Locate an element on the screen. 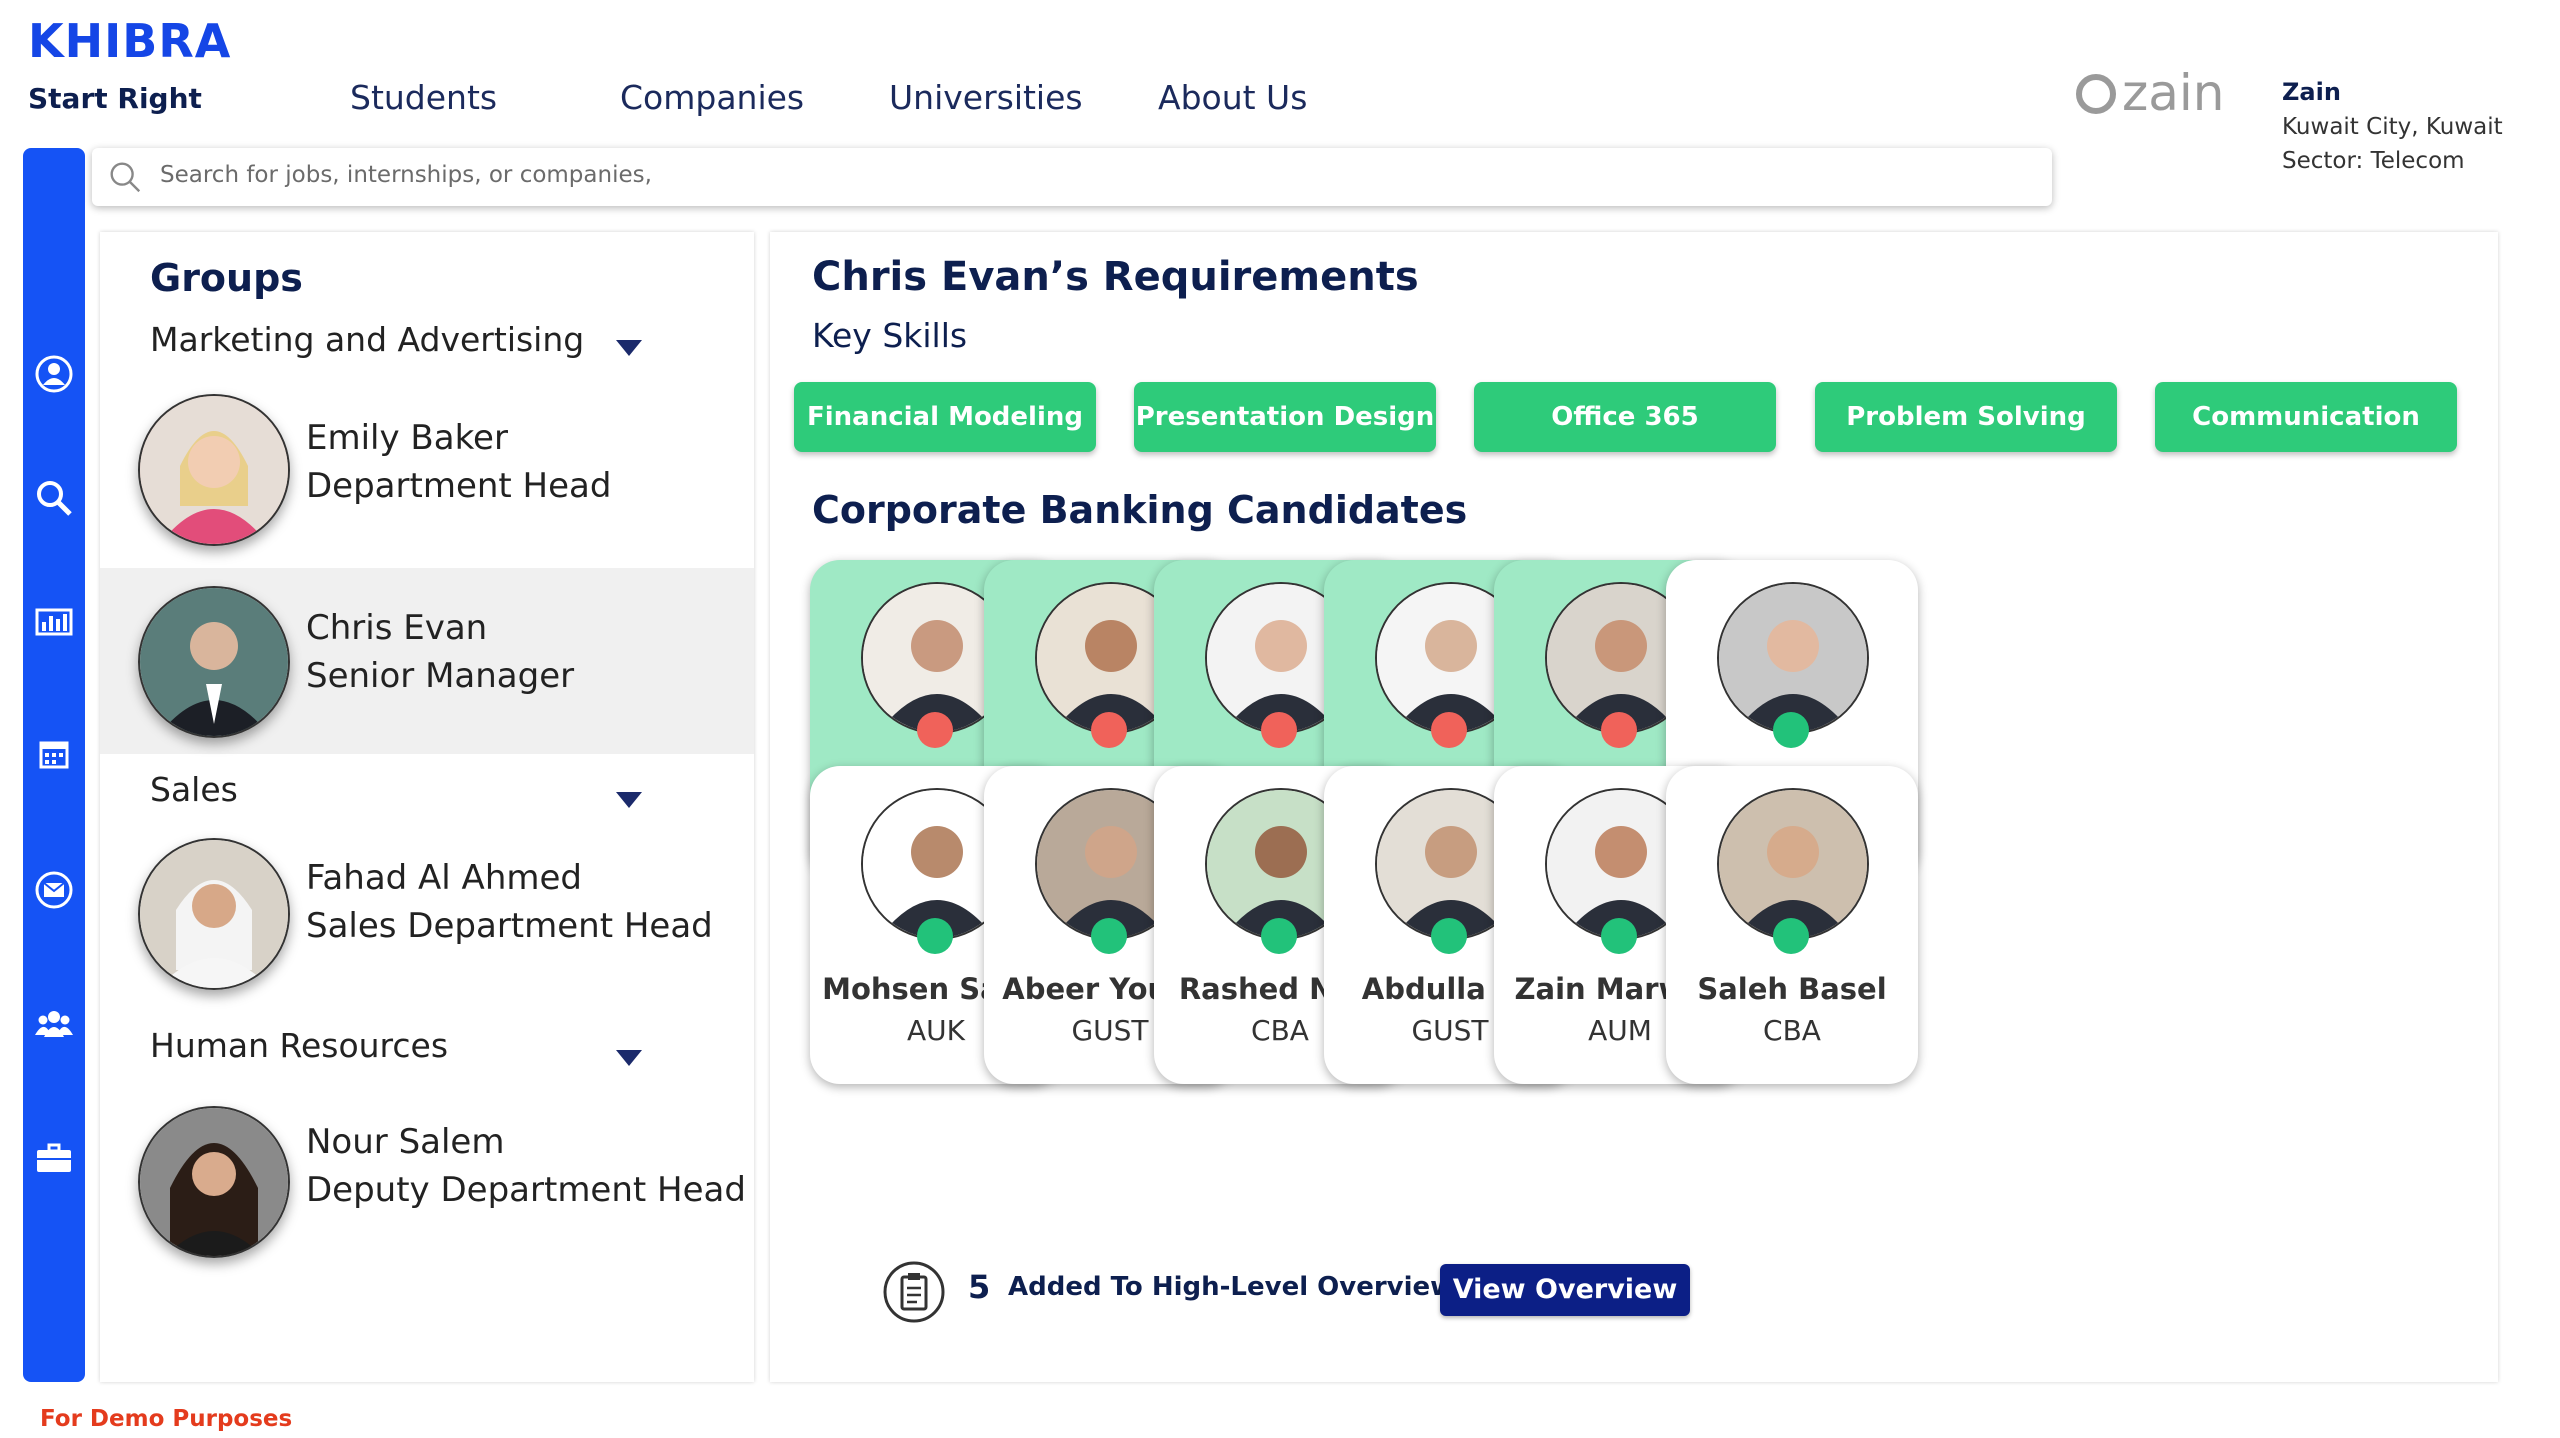 The width and height of the screenshot is (2560, 1438). nav-about-us: About Us is located at coordinates (1232, 97).